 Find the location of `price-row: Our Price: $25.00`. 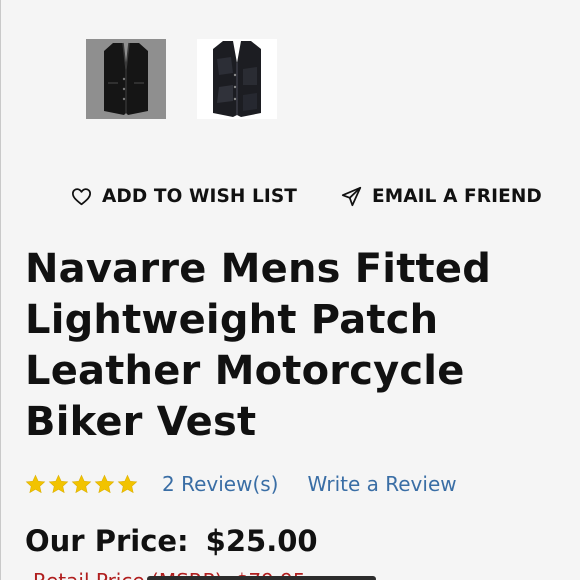

price-row: Our Price: $25.00 is located at coordinates (171, 541).